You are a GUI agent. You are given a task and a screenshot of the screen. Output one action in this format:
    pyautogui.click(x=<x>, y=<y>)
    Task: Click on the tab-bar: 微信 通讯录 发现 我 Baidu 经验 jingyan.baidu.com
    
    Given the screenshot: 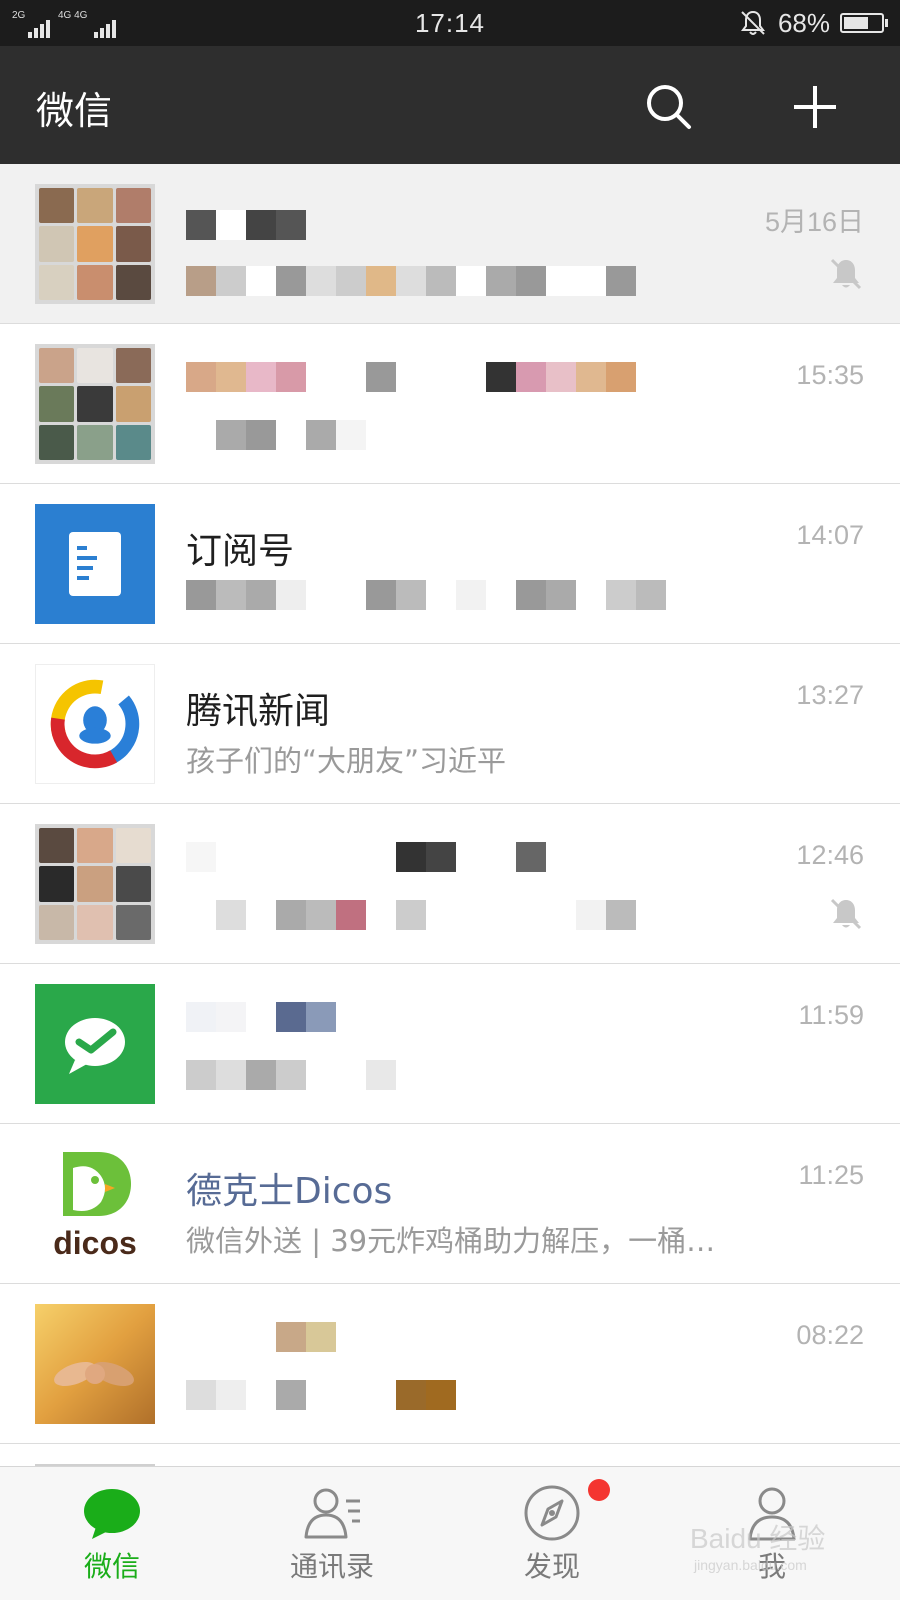 What is the action you would take?
    pyautogui.click(x=450, y=1533)
    